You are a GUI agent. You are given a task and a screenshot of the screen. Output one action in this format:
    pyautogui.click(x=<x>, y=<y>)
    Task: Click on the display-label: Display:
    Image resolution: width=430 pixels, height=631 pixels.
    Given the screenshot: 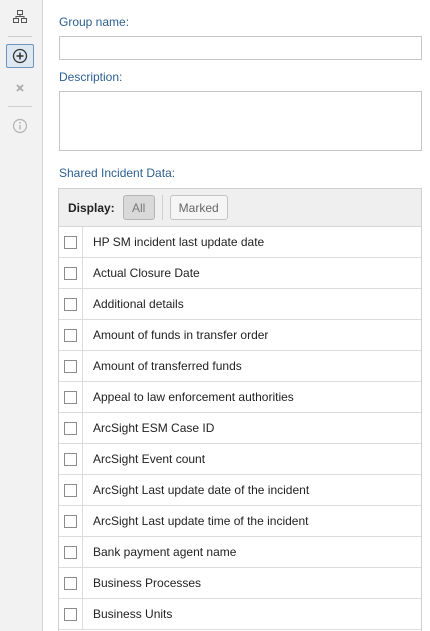 What is the action you would take?
    pyautogui.click(x=91, y=207)
    